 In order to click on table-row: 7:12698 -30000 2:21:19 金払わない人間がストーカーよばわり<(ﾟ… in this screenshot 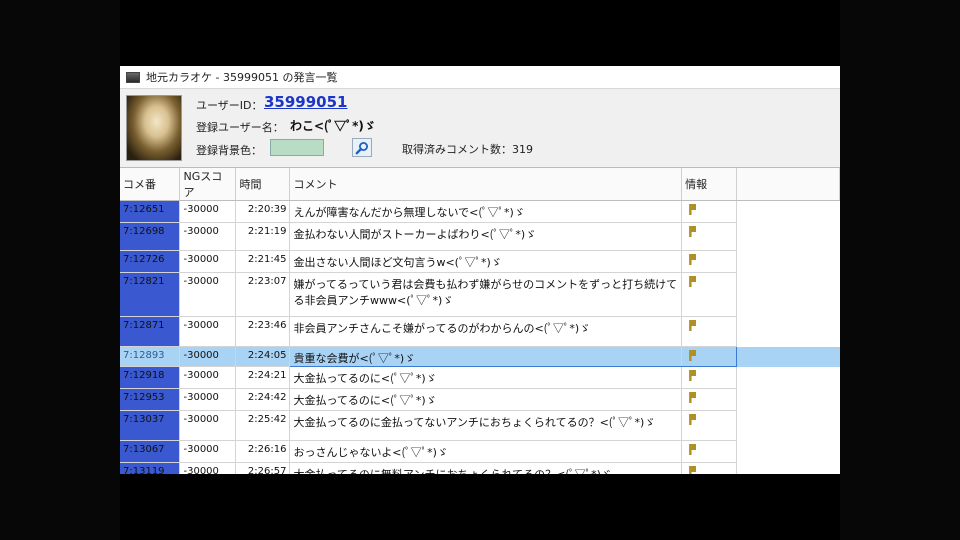, I will do `click(480, 236)`.